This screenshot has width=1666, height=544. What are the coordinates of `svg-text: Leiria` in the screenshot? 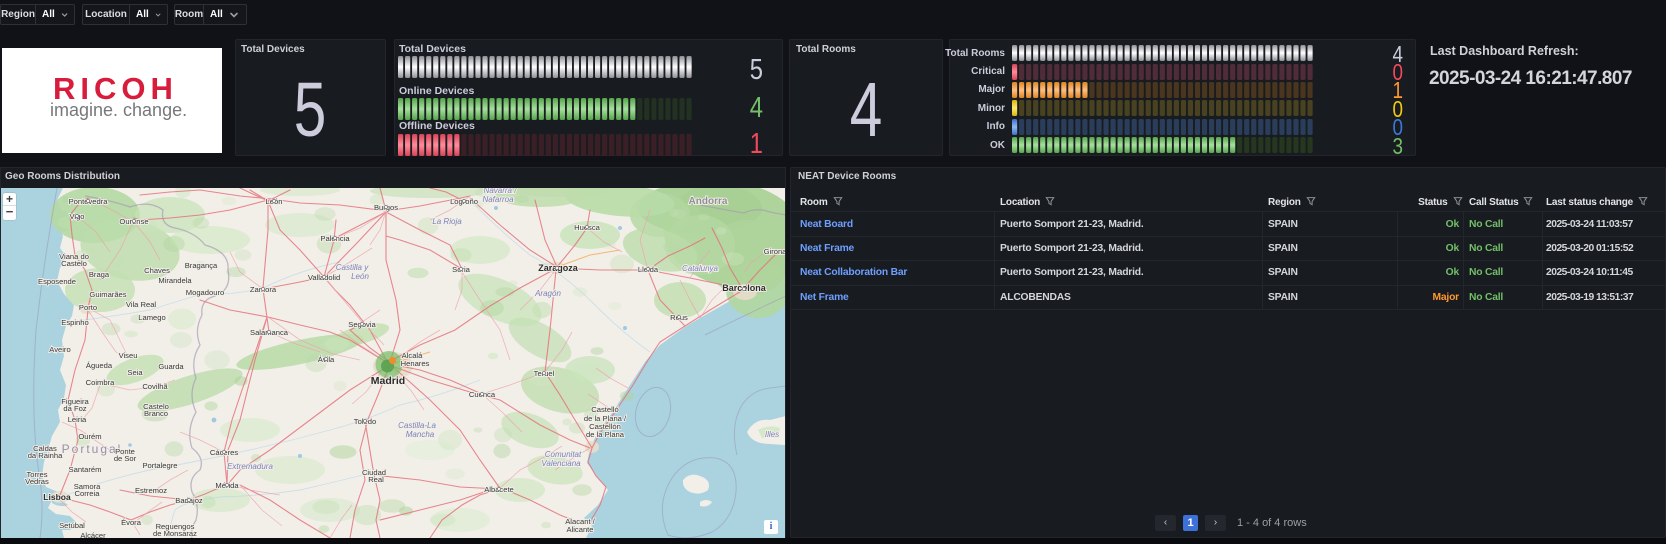 It's located at (77, 419).